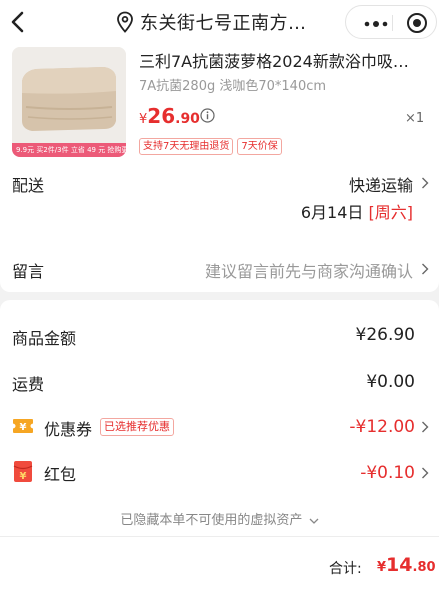 This screenshot has width=439, height=596. I want to click on shipping-value: ¥0.00, so click(390, 382).